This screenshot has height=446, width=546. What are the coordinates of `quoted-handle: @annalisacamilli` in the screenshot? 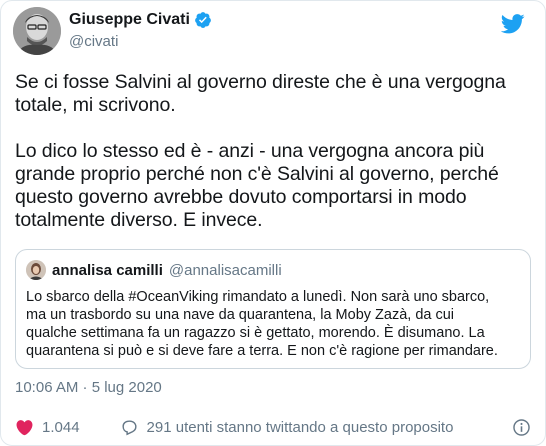 It's located at (225, 270).